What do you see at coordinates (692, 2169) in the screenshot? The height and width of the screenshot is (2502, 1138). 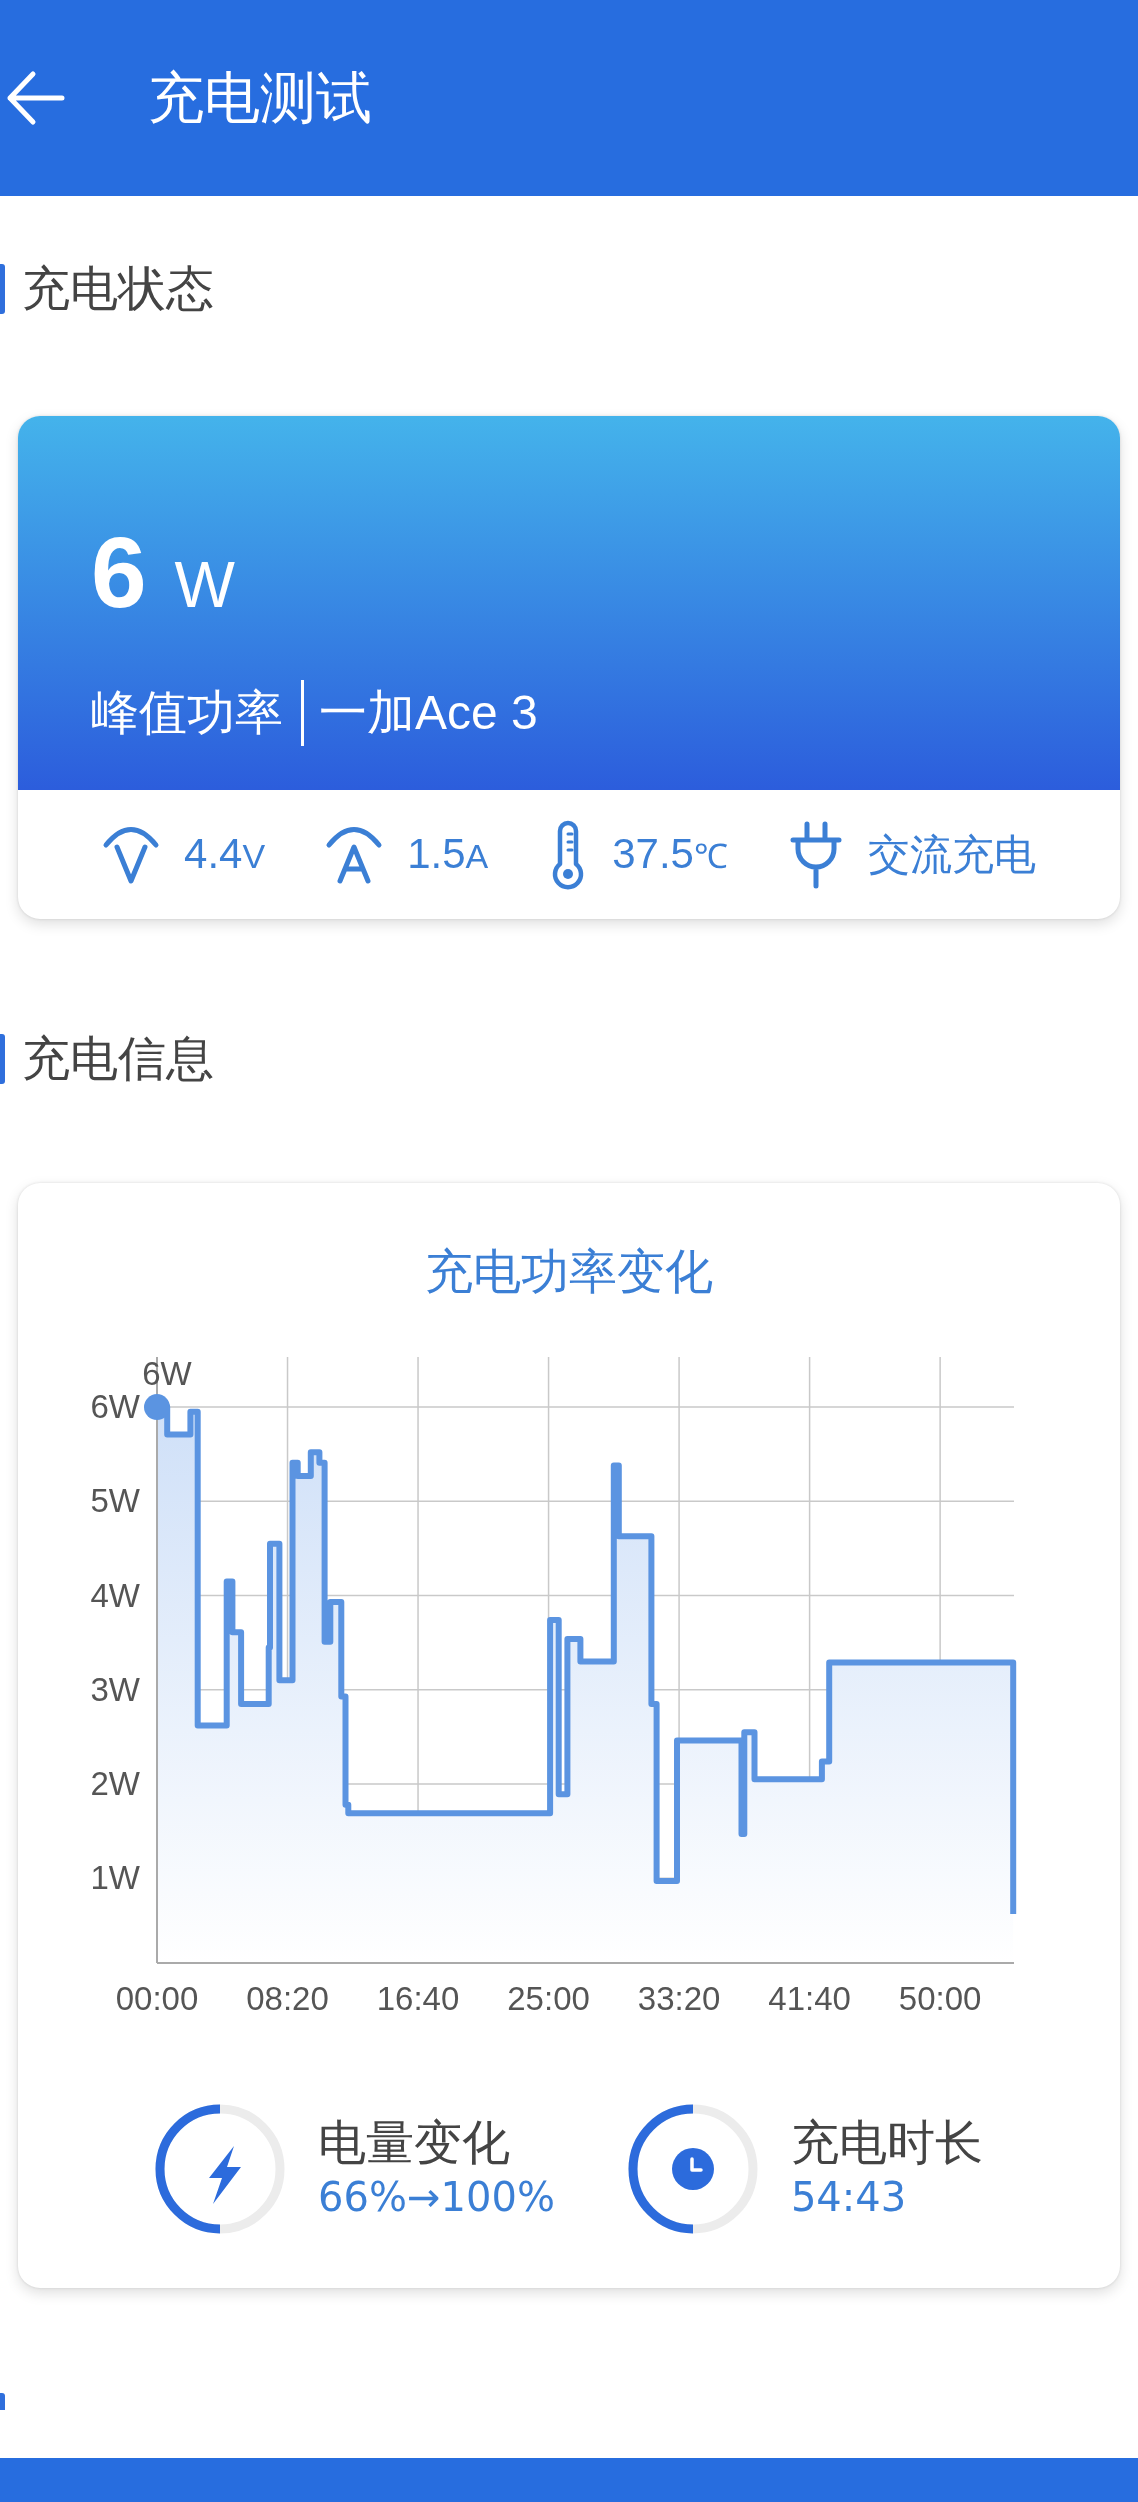 I see `clock-ring-icon` at bounding box center [692, 2169].